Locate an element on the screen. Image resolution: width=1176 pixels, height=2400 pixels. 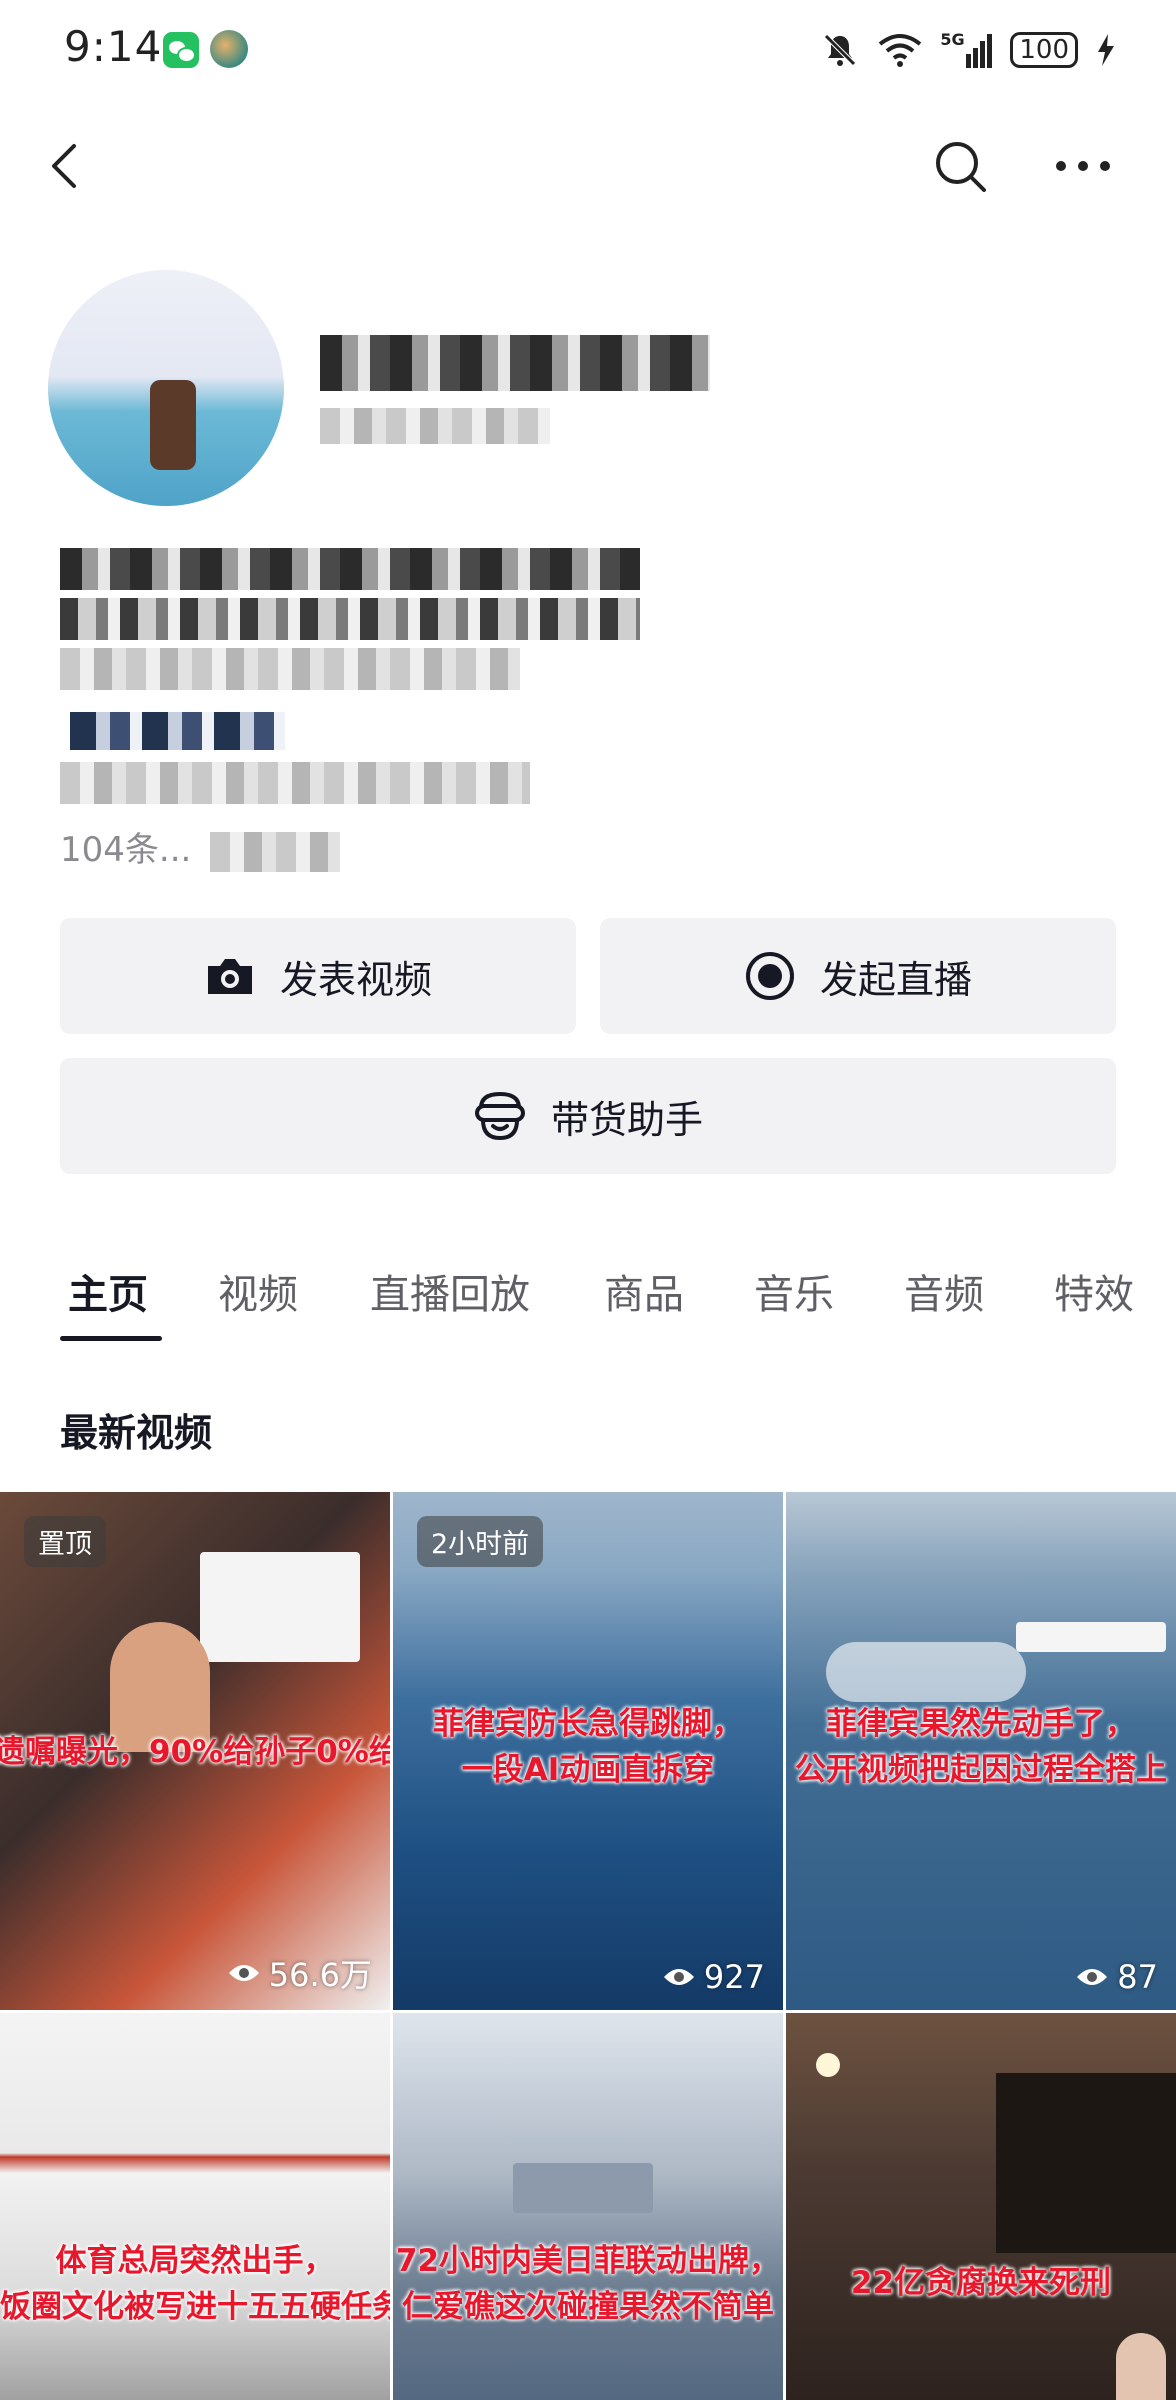
post-video-label: 发表视频 is located at coordinates (355, 979).